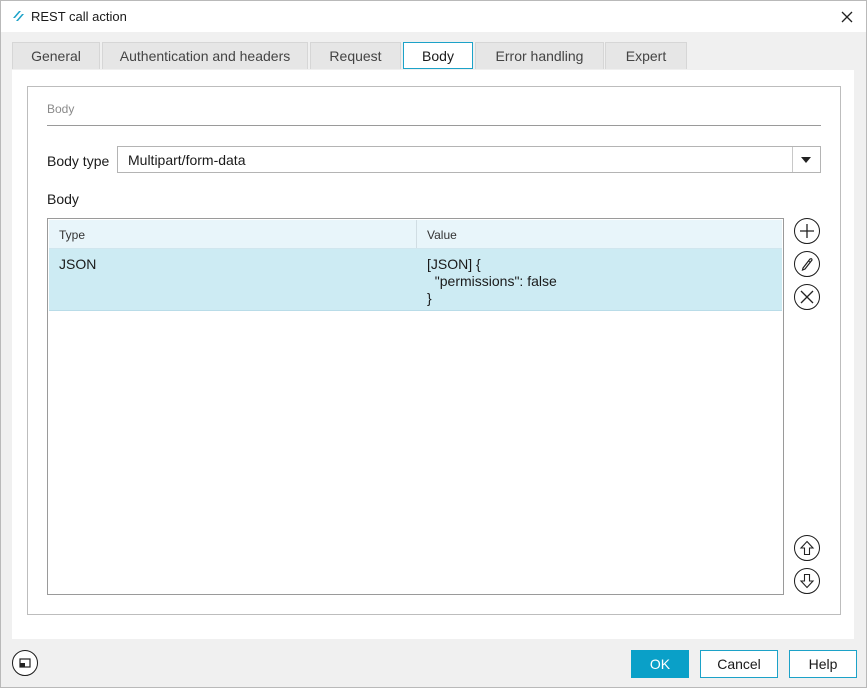  I want to click on app-logo-icon, so click(18, 16).